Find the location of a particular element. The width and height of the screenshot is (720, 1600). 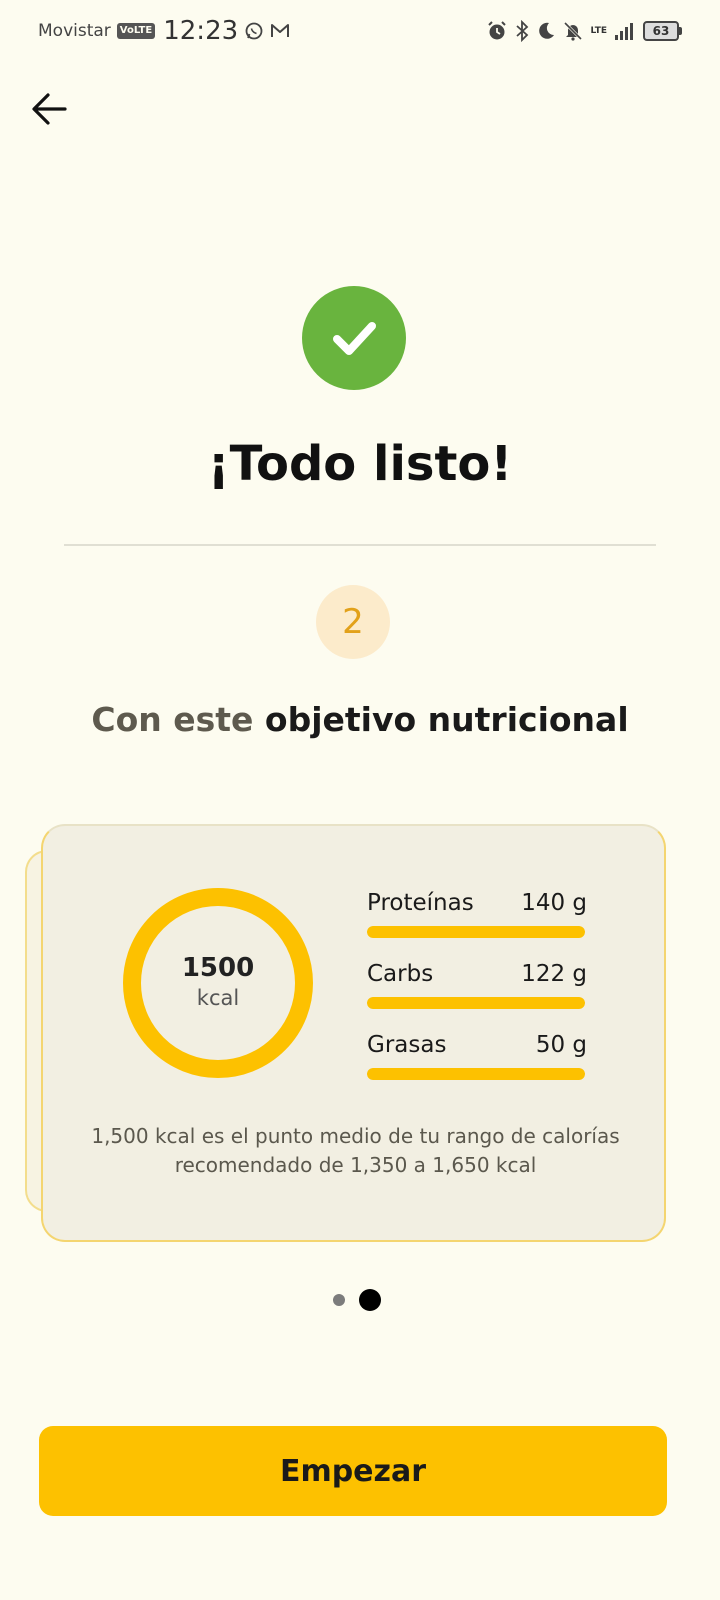

divider is located at coordinates (360, 545).